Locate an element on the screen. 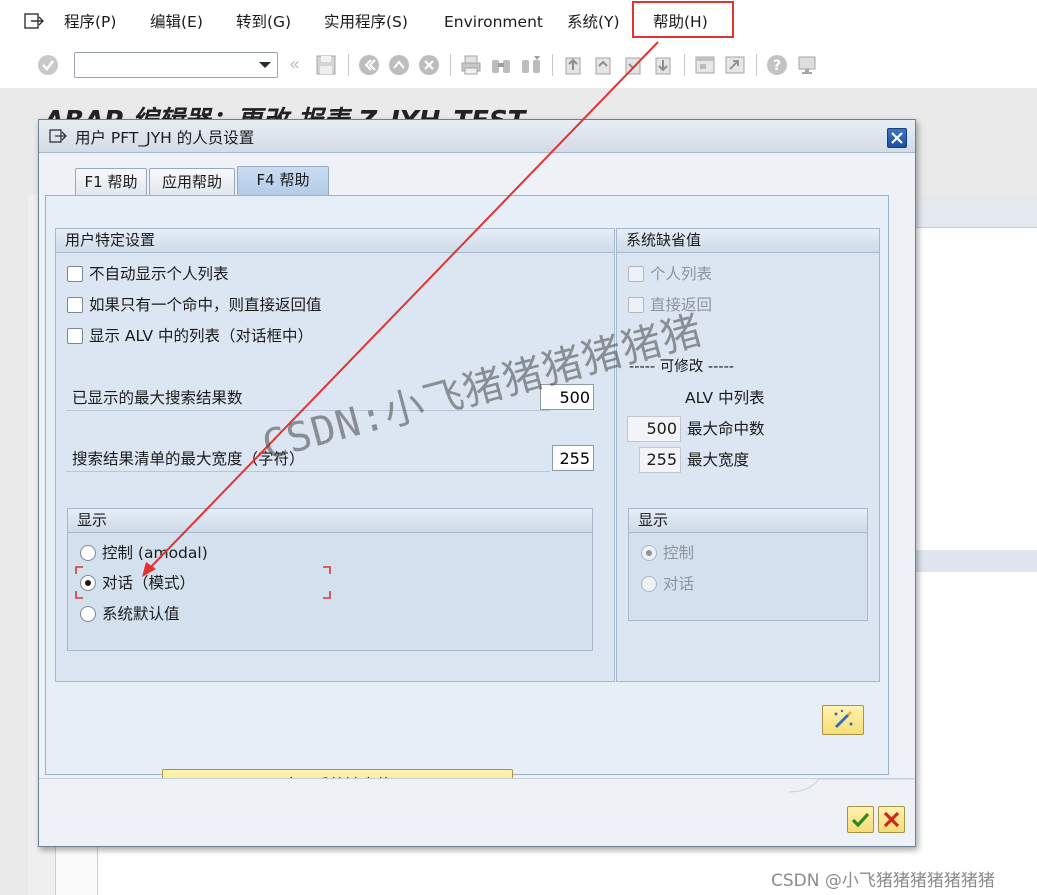 The image size is (1037, 895). no-personal-list-option: 不自动显示个人列表 is located at coordinates (267, 274).